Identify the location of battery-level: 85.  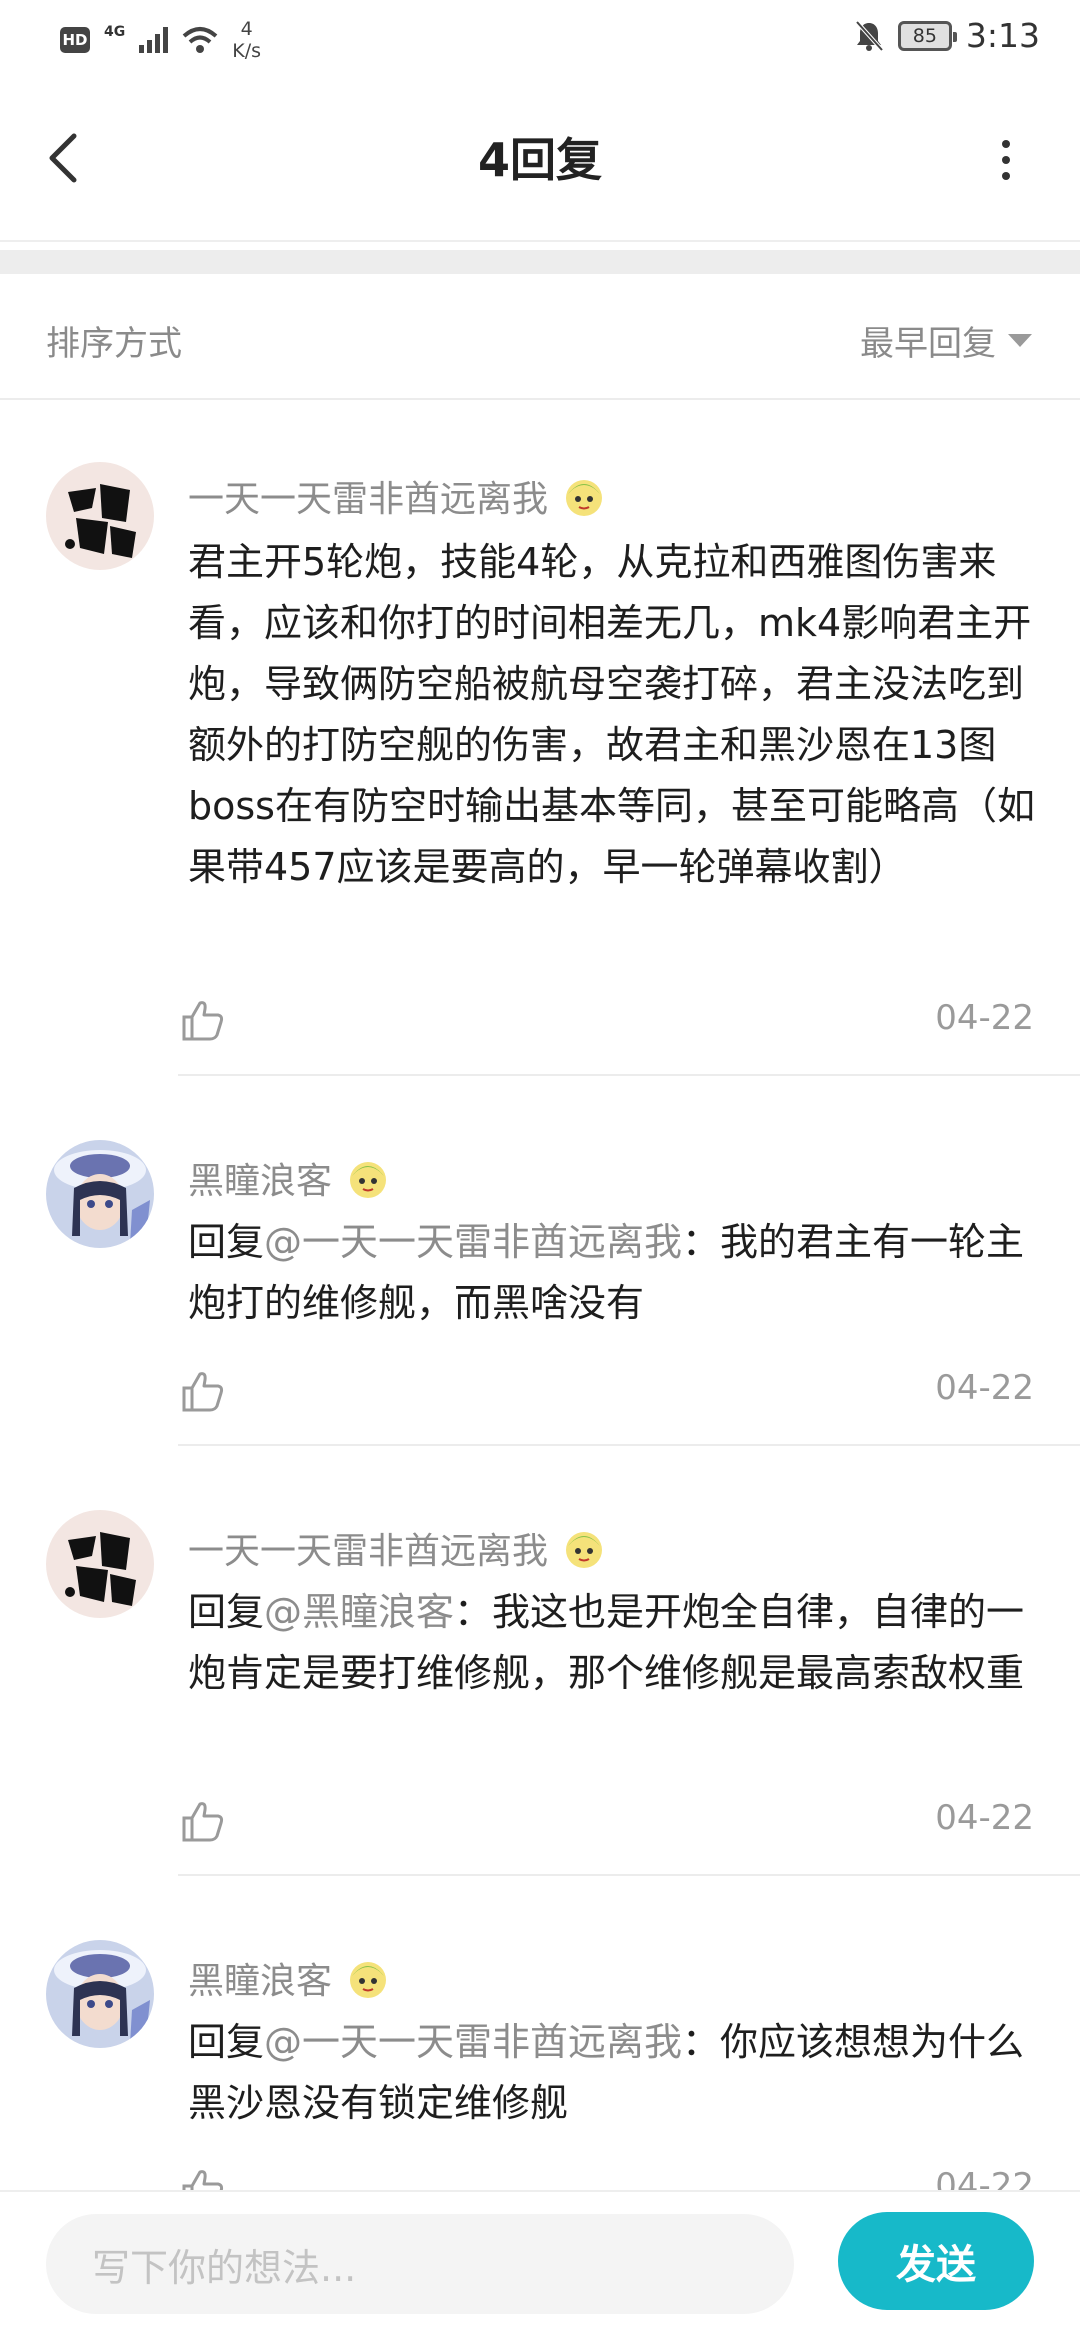
(924, 35).